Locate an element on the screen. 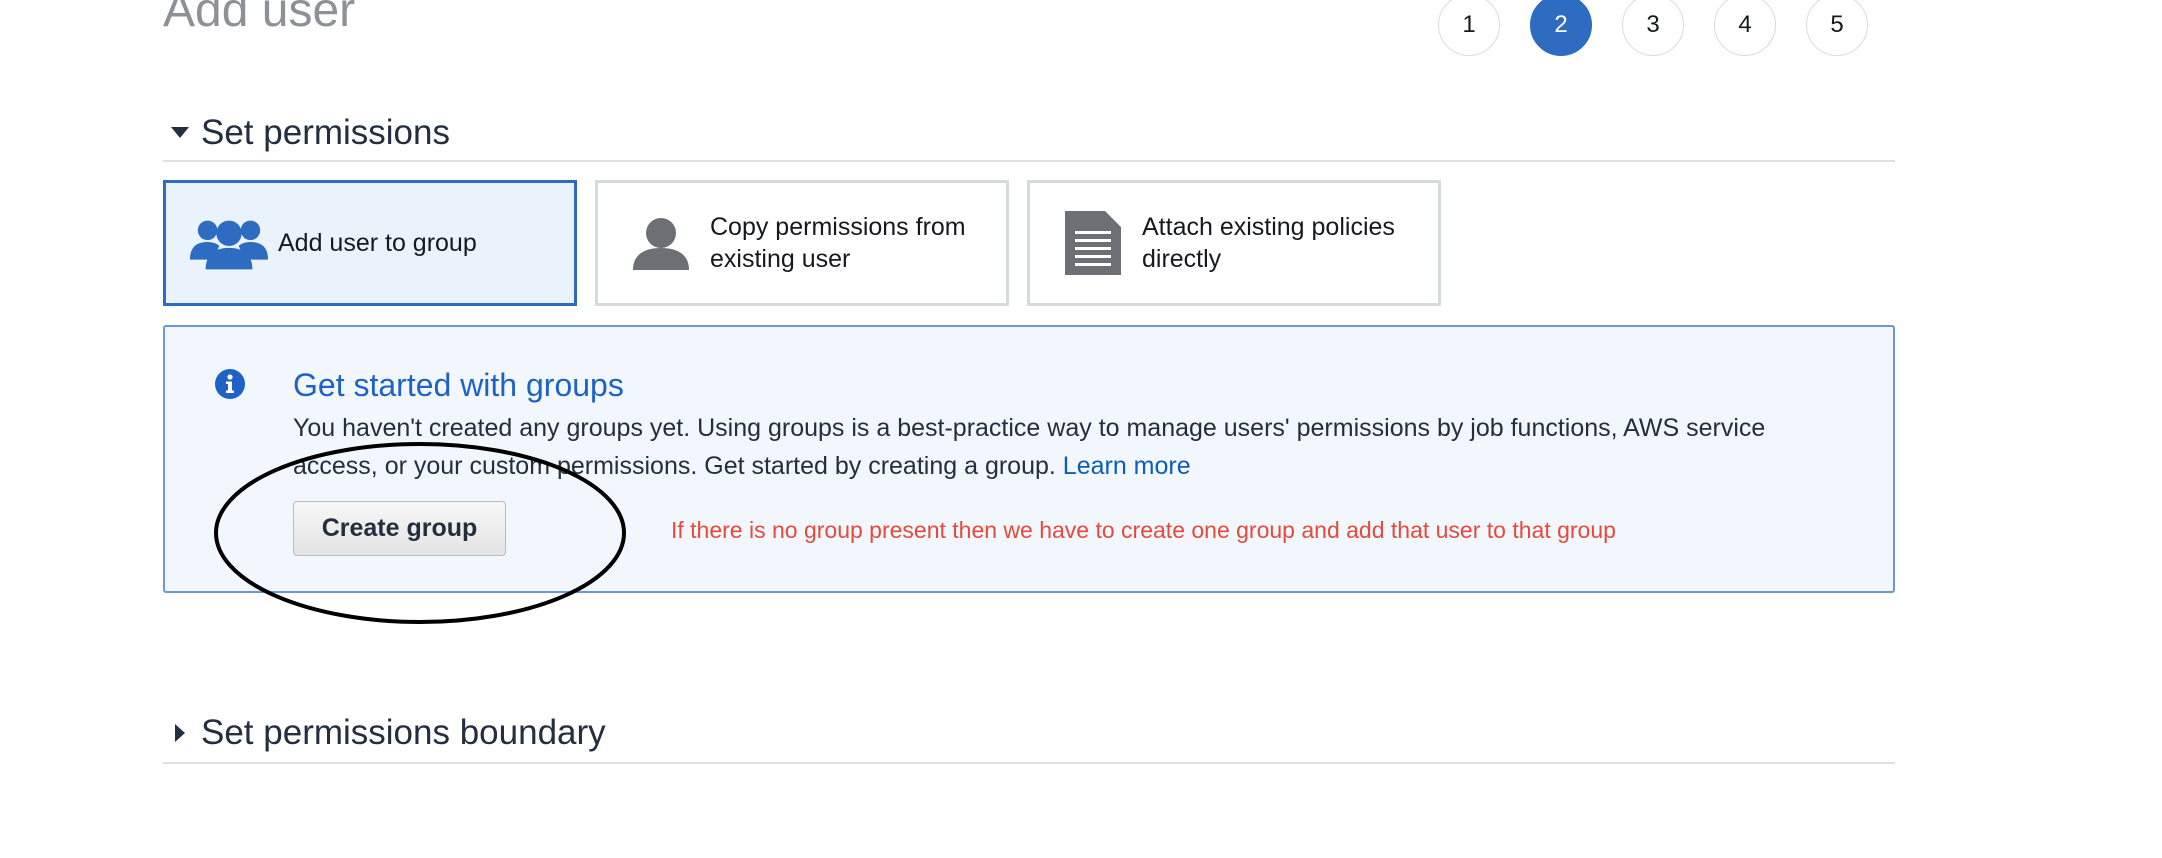 Image resolution: width=2162 pixels, height=858 pixels. option-copy-permissions: Copy permissions from existing user is located at coordinates (802, 243).